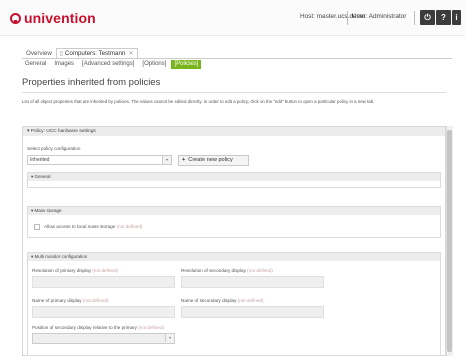  Describe the element at coordinates (252, 282) in the screenshot. I see `secondary-resolution-field` at that location.